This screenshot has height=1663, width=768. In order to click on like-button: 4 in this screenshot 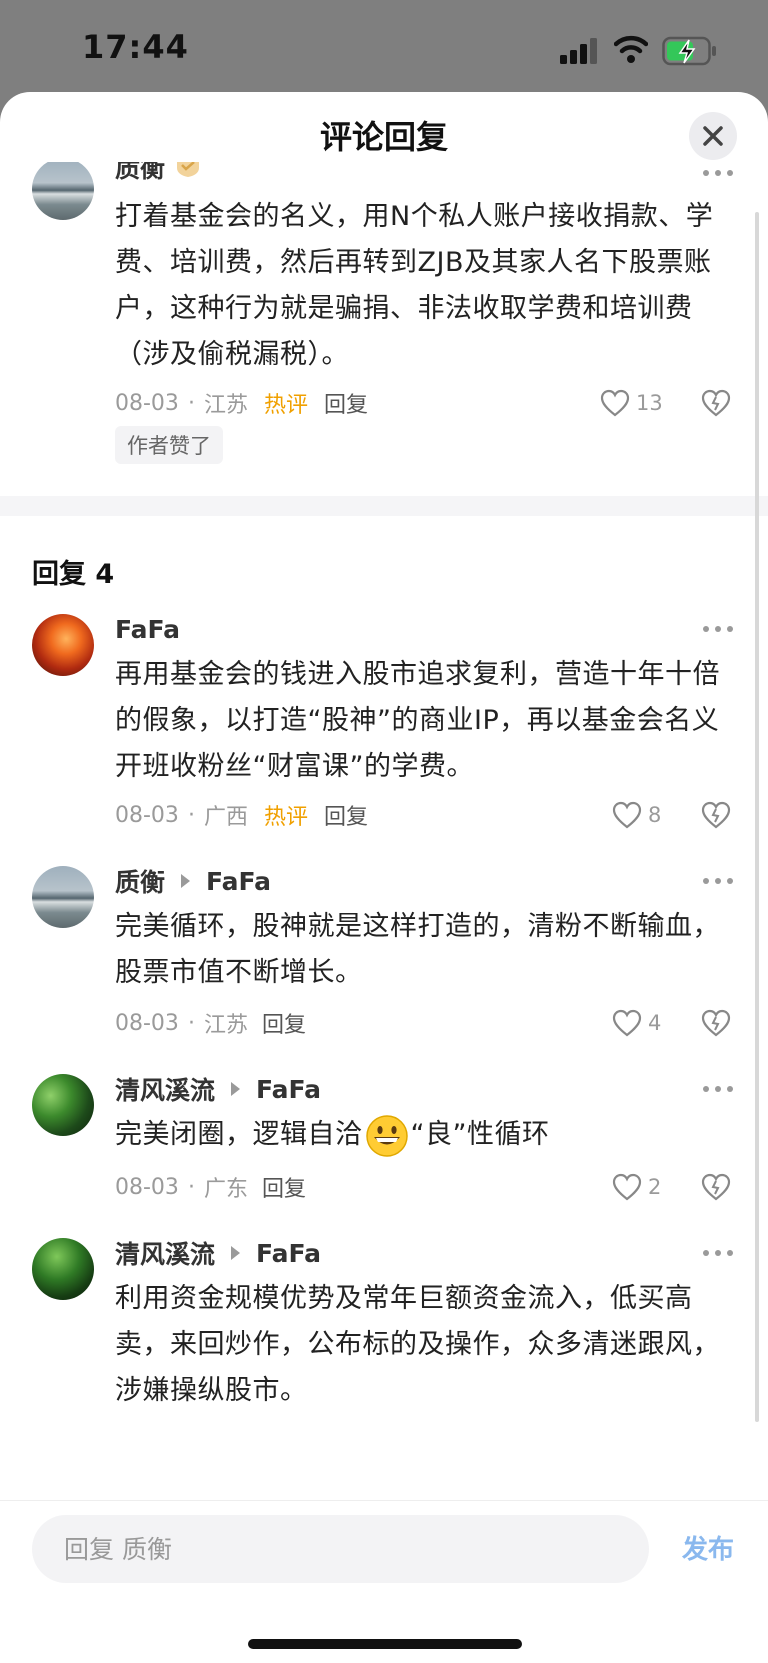, I will do `click(636, 1023)`.